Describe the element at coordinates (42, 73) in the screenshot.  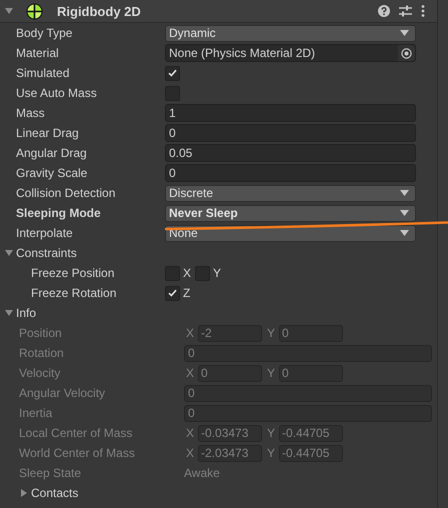
I see `field-label: Simulated` at that location.